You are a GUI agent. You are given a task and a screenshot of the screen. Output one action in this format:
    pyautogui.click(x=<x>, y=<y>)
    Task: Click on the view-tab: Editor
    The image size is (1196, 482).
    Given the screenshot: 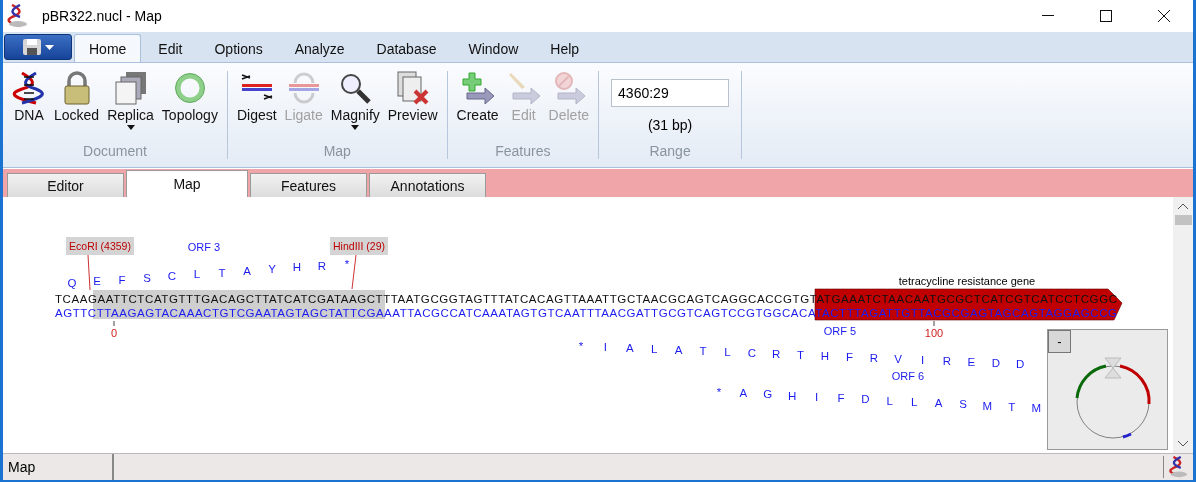 What is the action you would take?
    pyautogui.click(x=65, y=185)
    